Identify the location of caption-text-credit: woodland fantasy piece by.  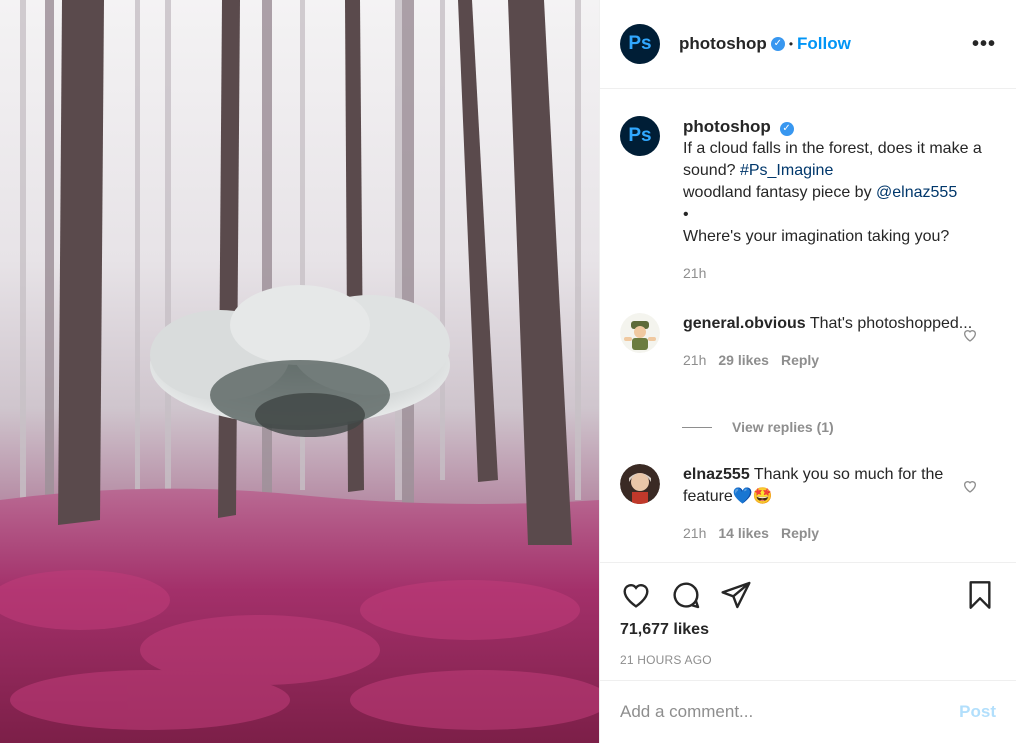
(777, 192).